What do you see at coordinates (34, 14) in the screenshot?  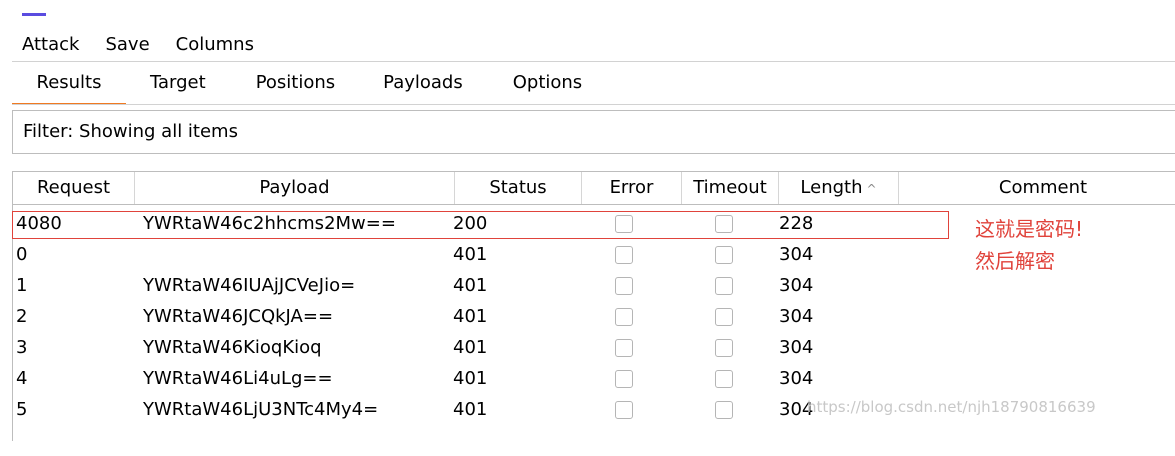 I see `app-accent-bar` at bounding box center [34, 14].